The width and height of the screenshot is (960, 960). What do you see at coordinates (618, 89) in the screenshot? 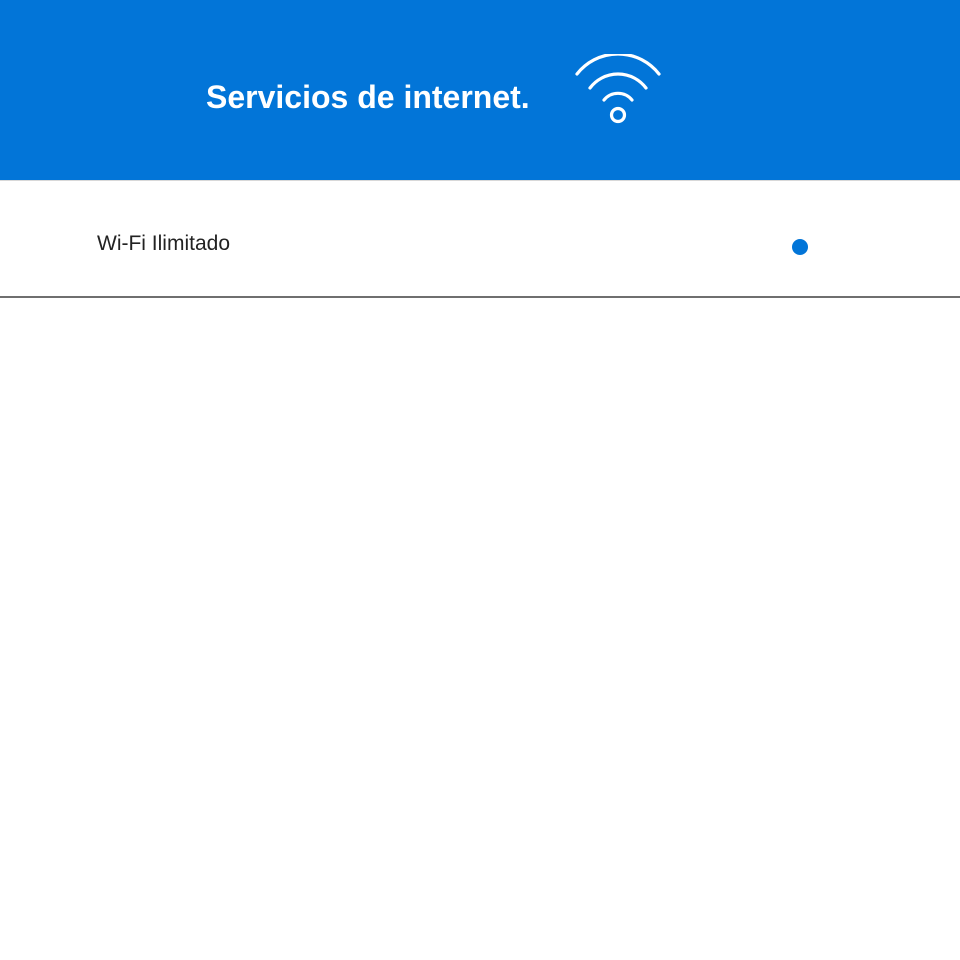
I see `wifi-icon` at bounding box center [618, 89].